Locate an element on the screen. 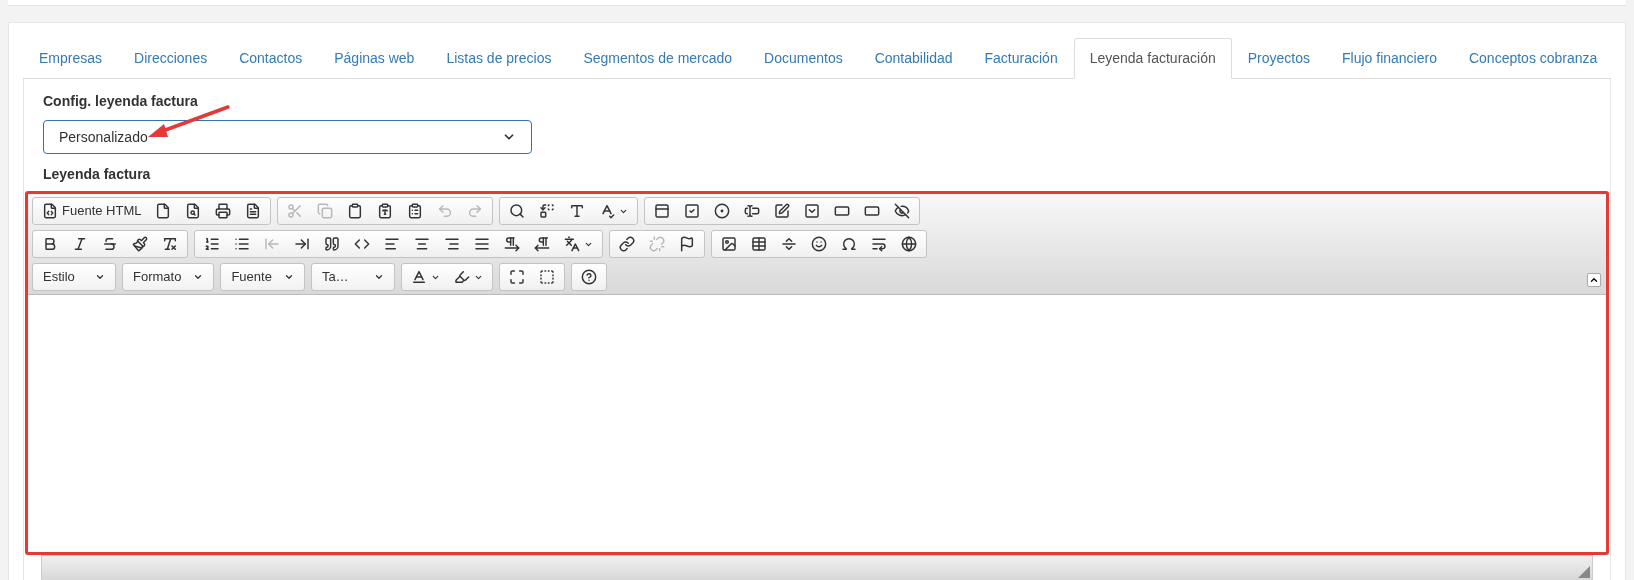 This screenshot has height=580, width=1634. tab: Documentos is located at coordinates (803, 58).